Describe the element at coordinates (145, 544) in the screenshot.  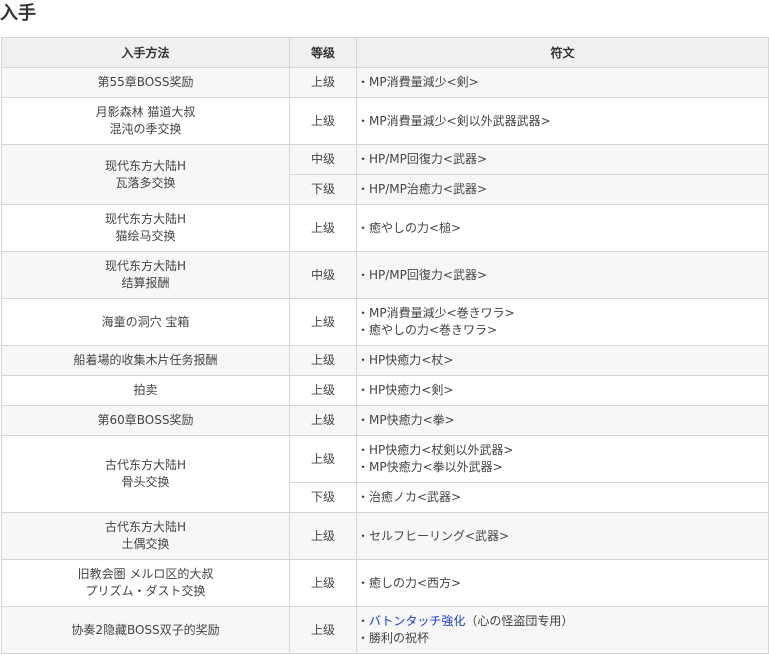
I see `method-text: 土偶交换` at that location.